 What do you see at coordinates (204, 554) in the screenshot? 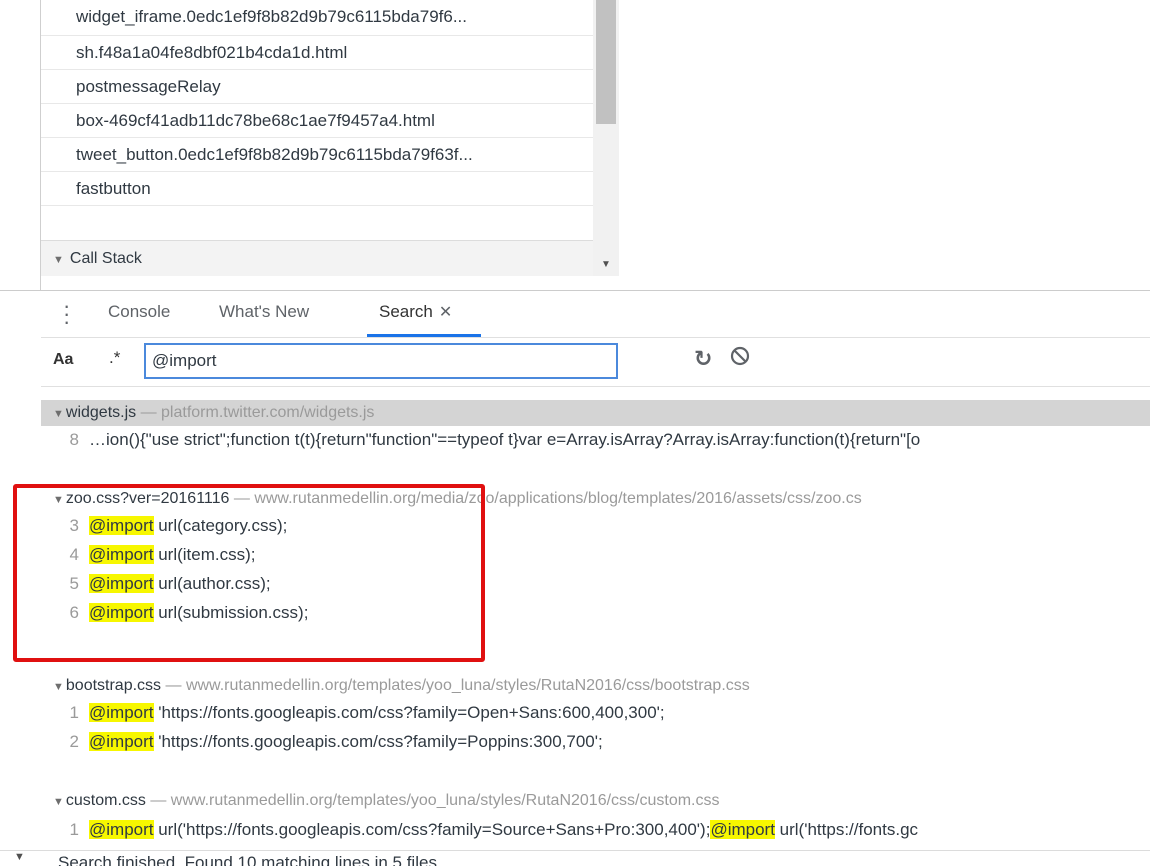
I see `line-text: url(item.css);` at bounding box center [204, 554].